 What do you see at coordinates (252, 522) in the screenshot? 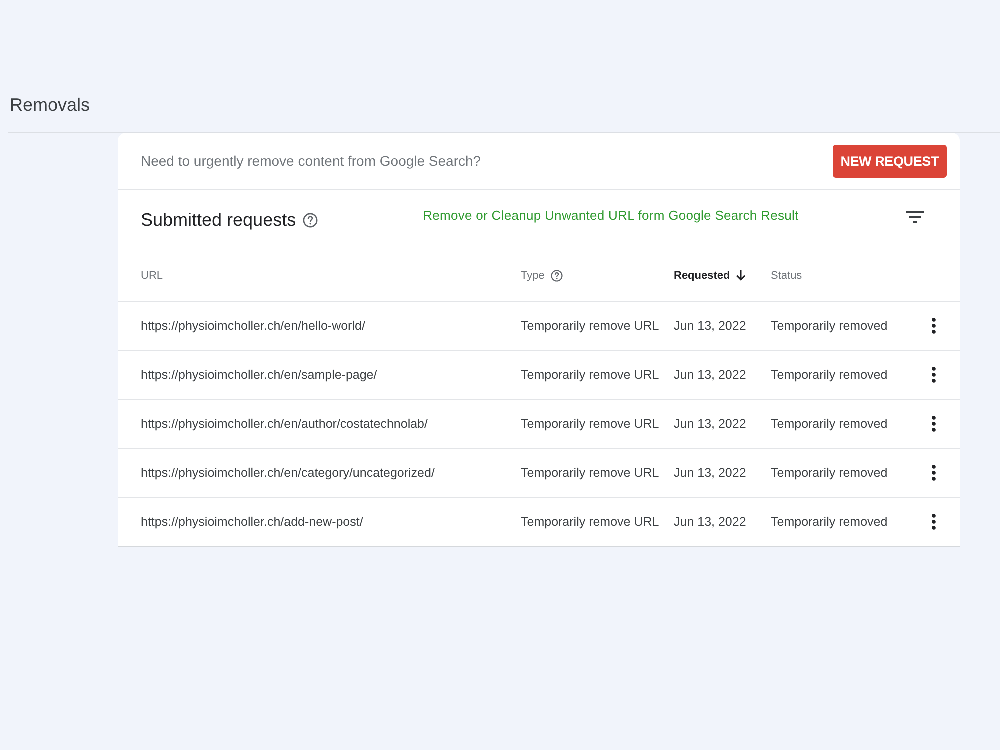
I see `url-cell: https://physioimcholler.ch/add-new-post/` at bounding box center [252, 522].